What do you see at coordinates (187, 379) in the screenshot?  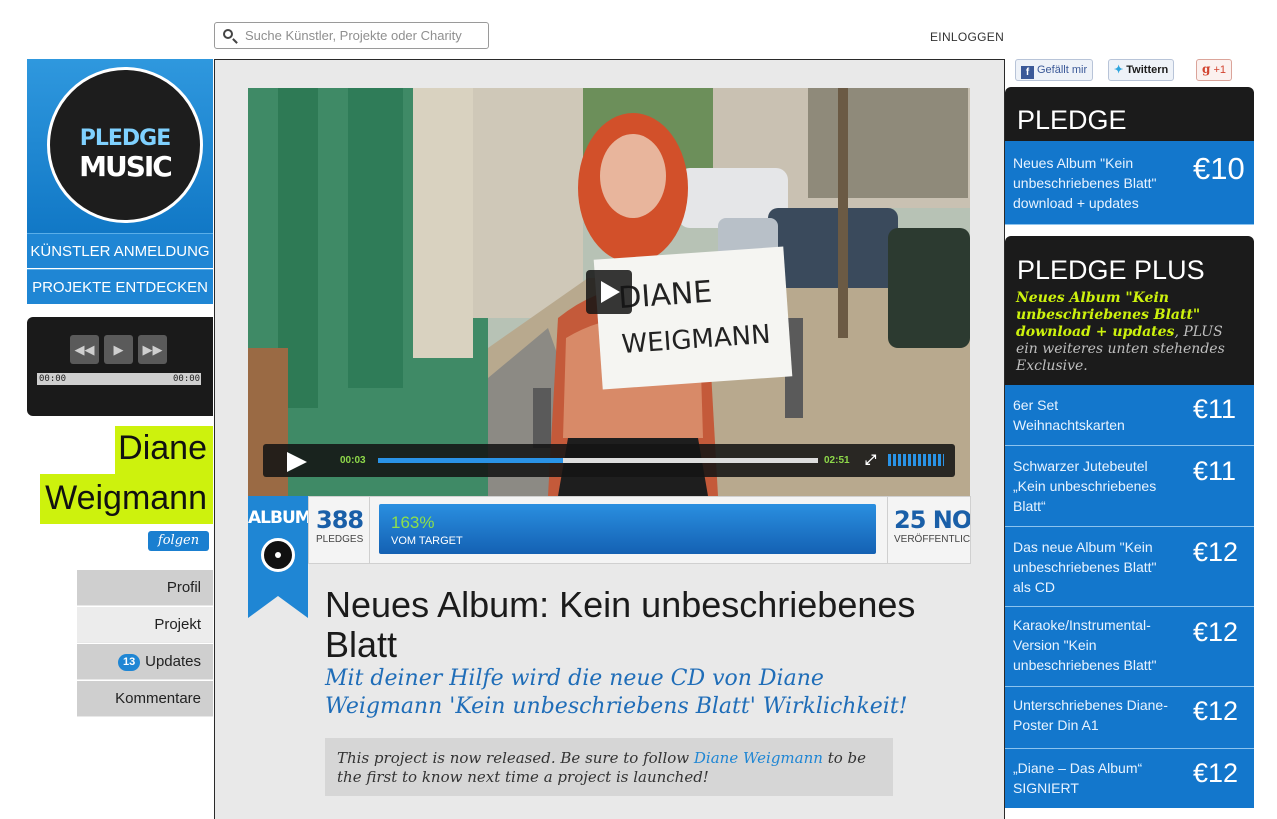 I see `audio-time-end: 00:00` at bounding box center [187, 379].